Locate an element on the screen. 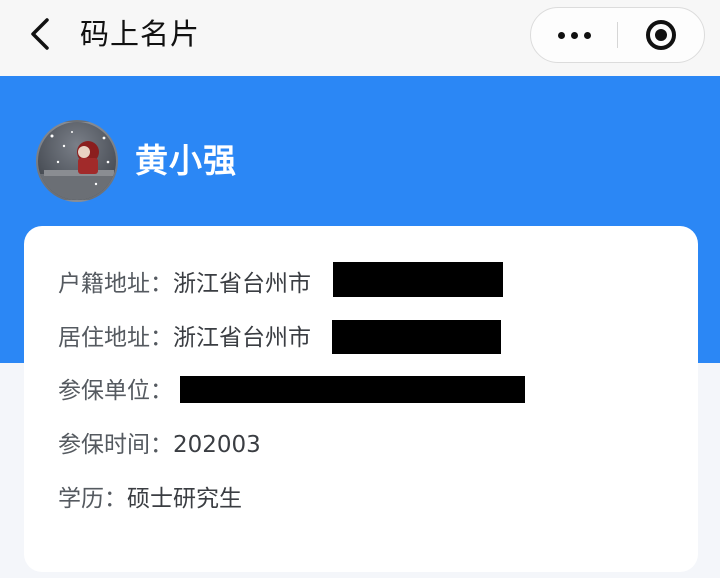 Image resolution: width=720 pixels, height=578 pixels. household-address-value: 浙江省台州市 is located at coordinates (242, 284).